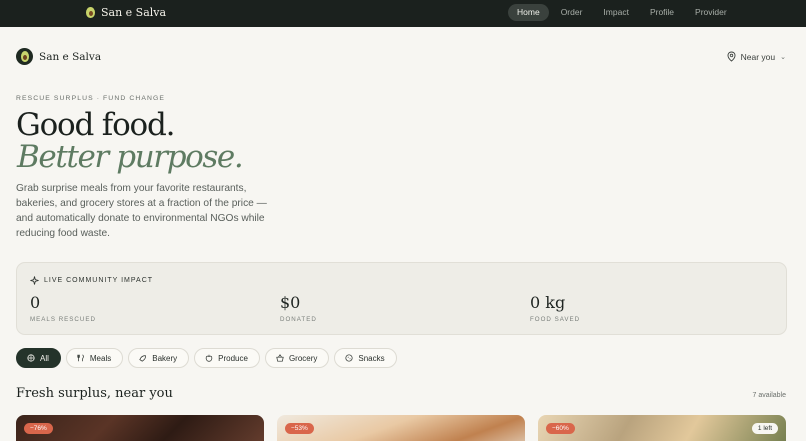 The image size is (806, 441). I want to click on nav-impact: Impact, so click(616, 12).